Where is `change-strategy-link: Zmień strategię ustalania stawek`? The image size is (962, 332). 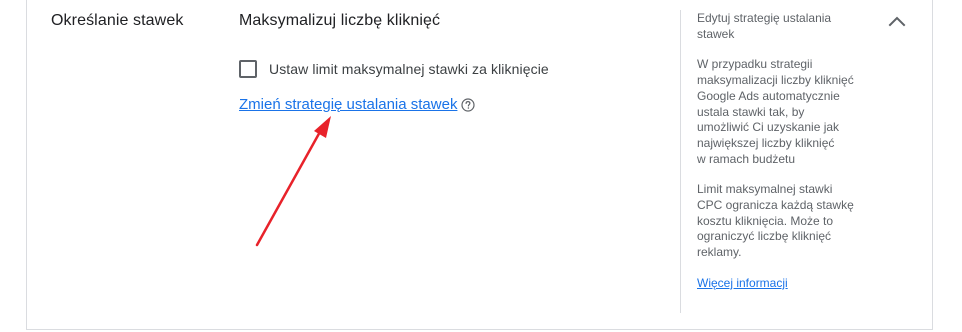 change-strategy-link: Zmień strategię ustalania stawek is located at coordinates (348, 104).